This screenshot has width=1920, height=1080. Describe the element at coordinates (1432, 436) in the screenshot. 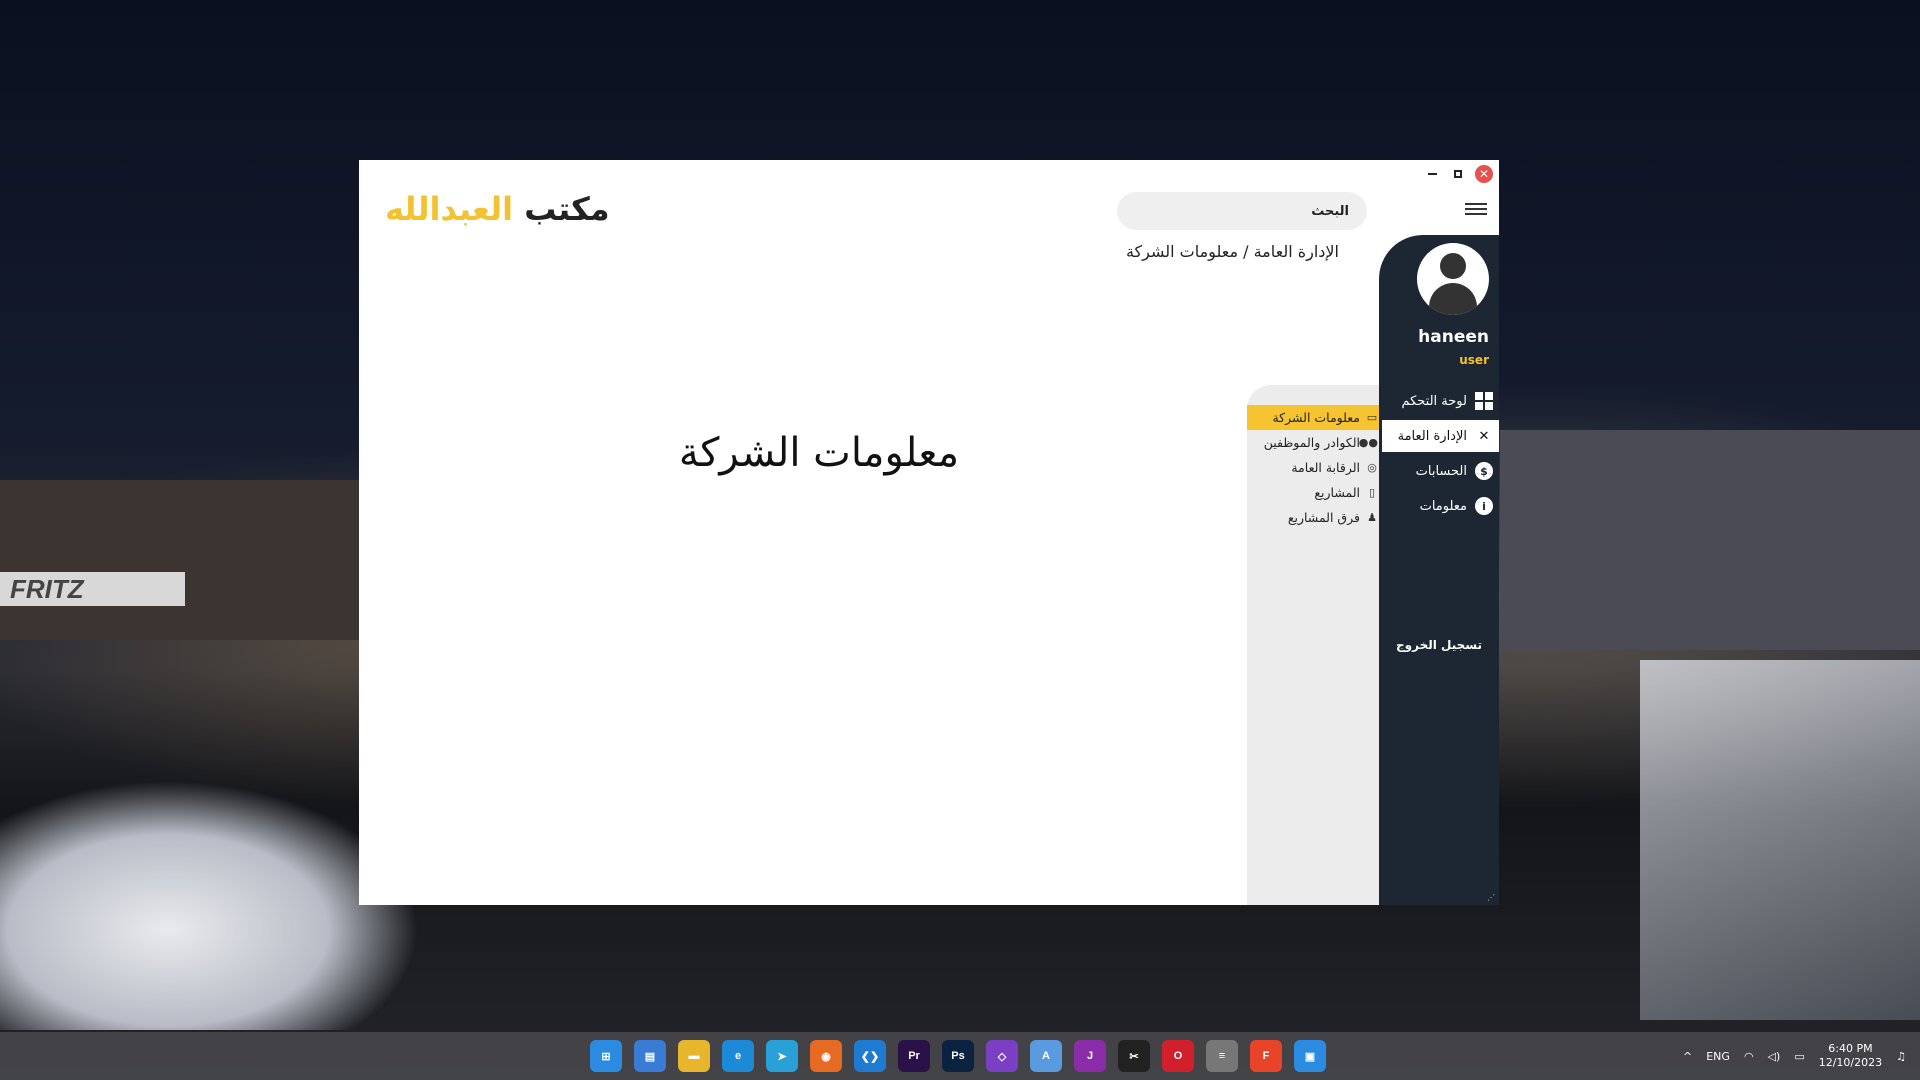

I see `sidebar-item-label: الإدارة العامة` at that location.